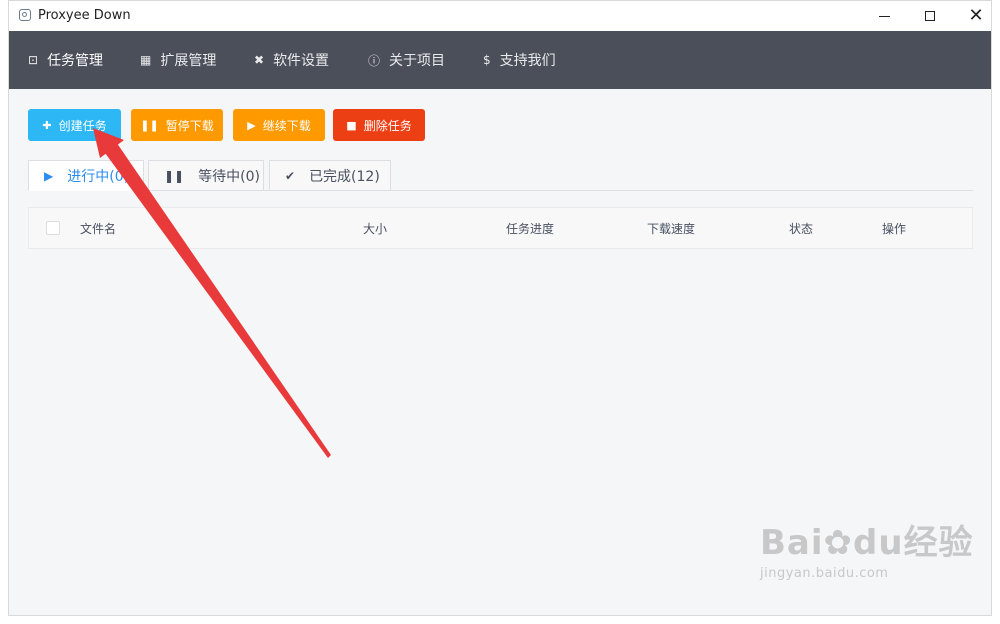 Image resolution: width=1000 pixels, height=624 pixels. I want to click on maximize-button, so click(930, 16).